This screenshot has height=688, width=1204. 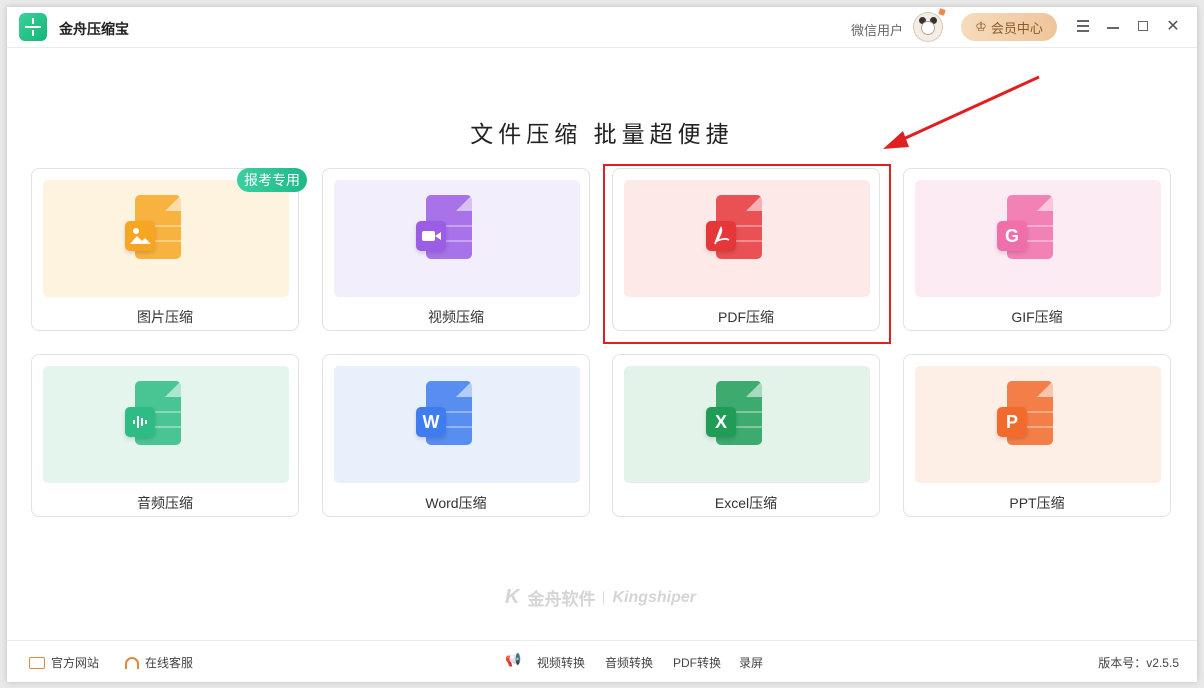 I want to click on video-file-icon, so click(x=446, y=227).